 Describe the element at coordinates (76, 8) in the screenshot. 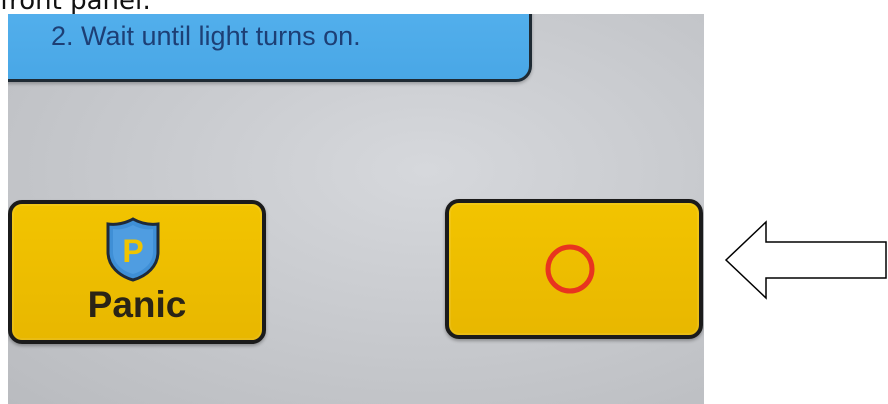

I see `caption-text: front panel:` at that location.